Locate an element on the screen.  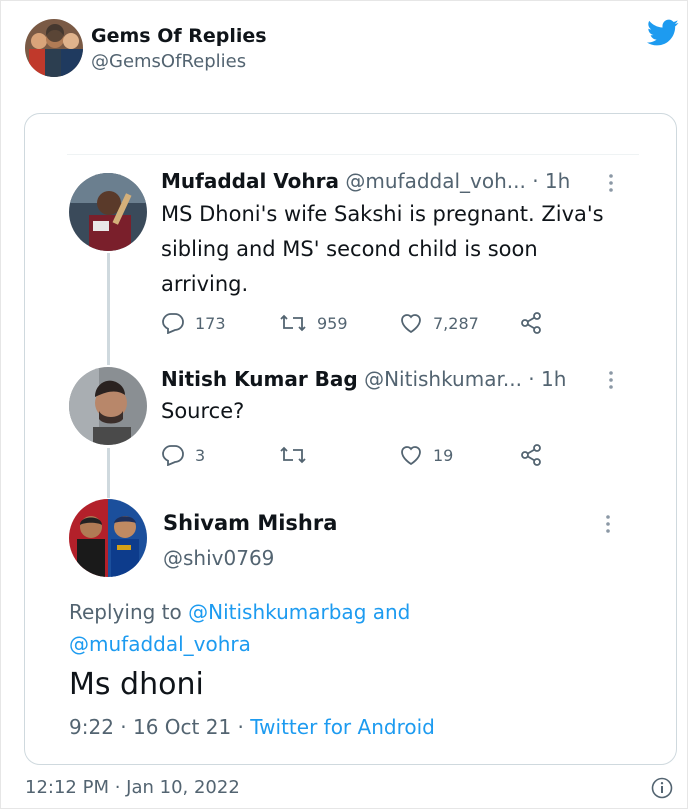
avatar-nitish is located at coordinates (108, 406).